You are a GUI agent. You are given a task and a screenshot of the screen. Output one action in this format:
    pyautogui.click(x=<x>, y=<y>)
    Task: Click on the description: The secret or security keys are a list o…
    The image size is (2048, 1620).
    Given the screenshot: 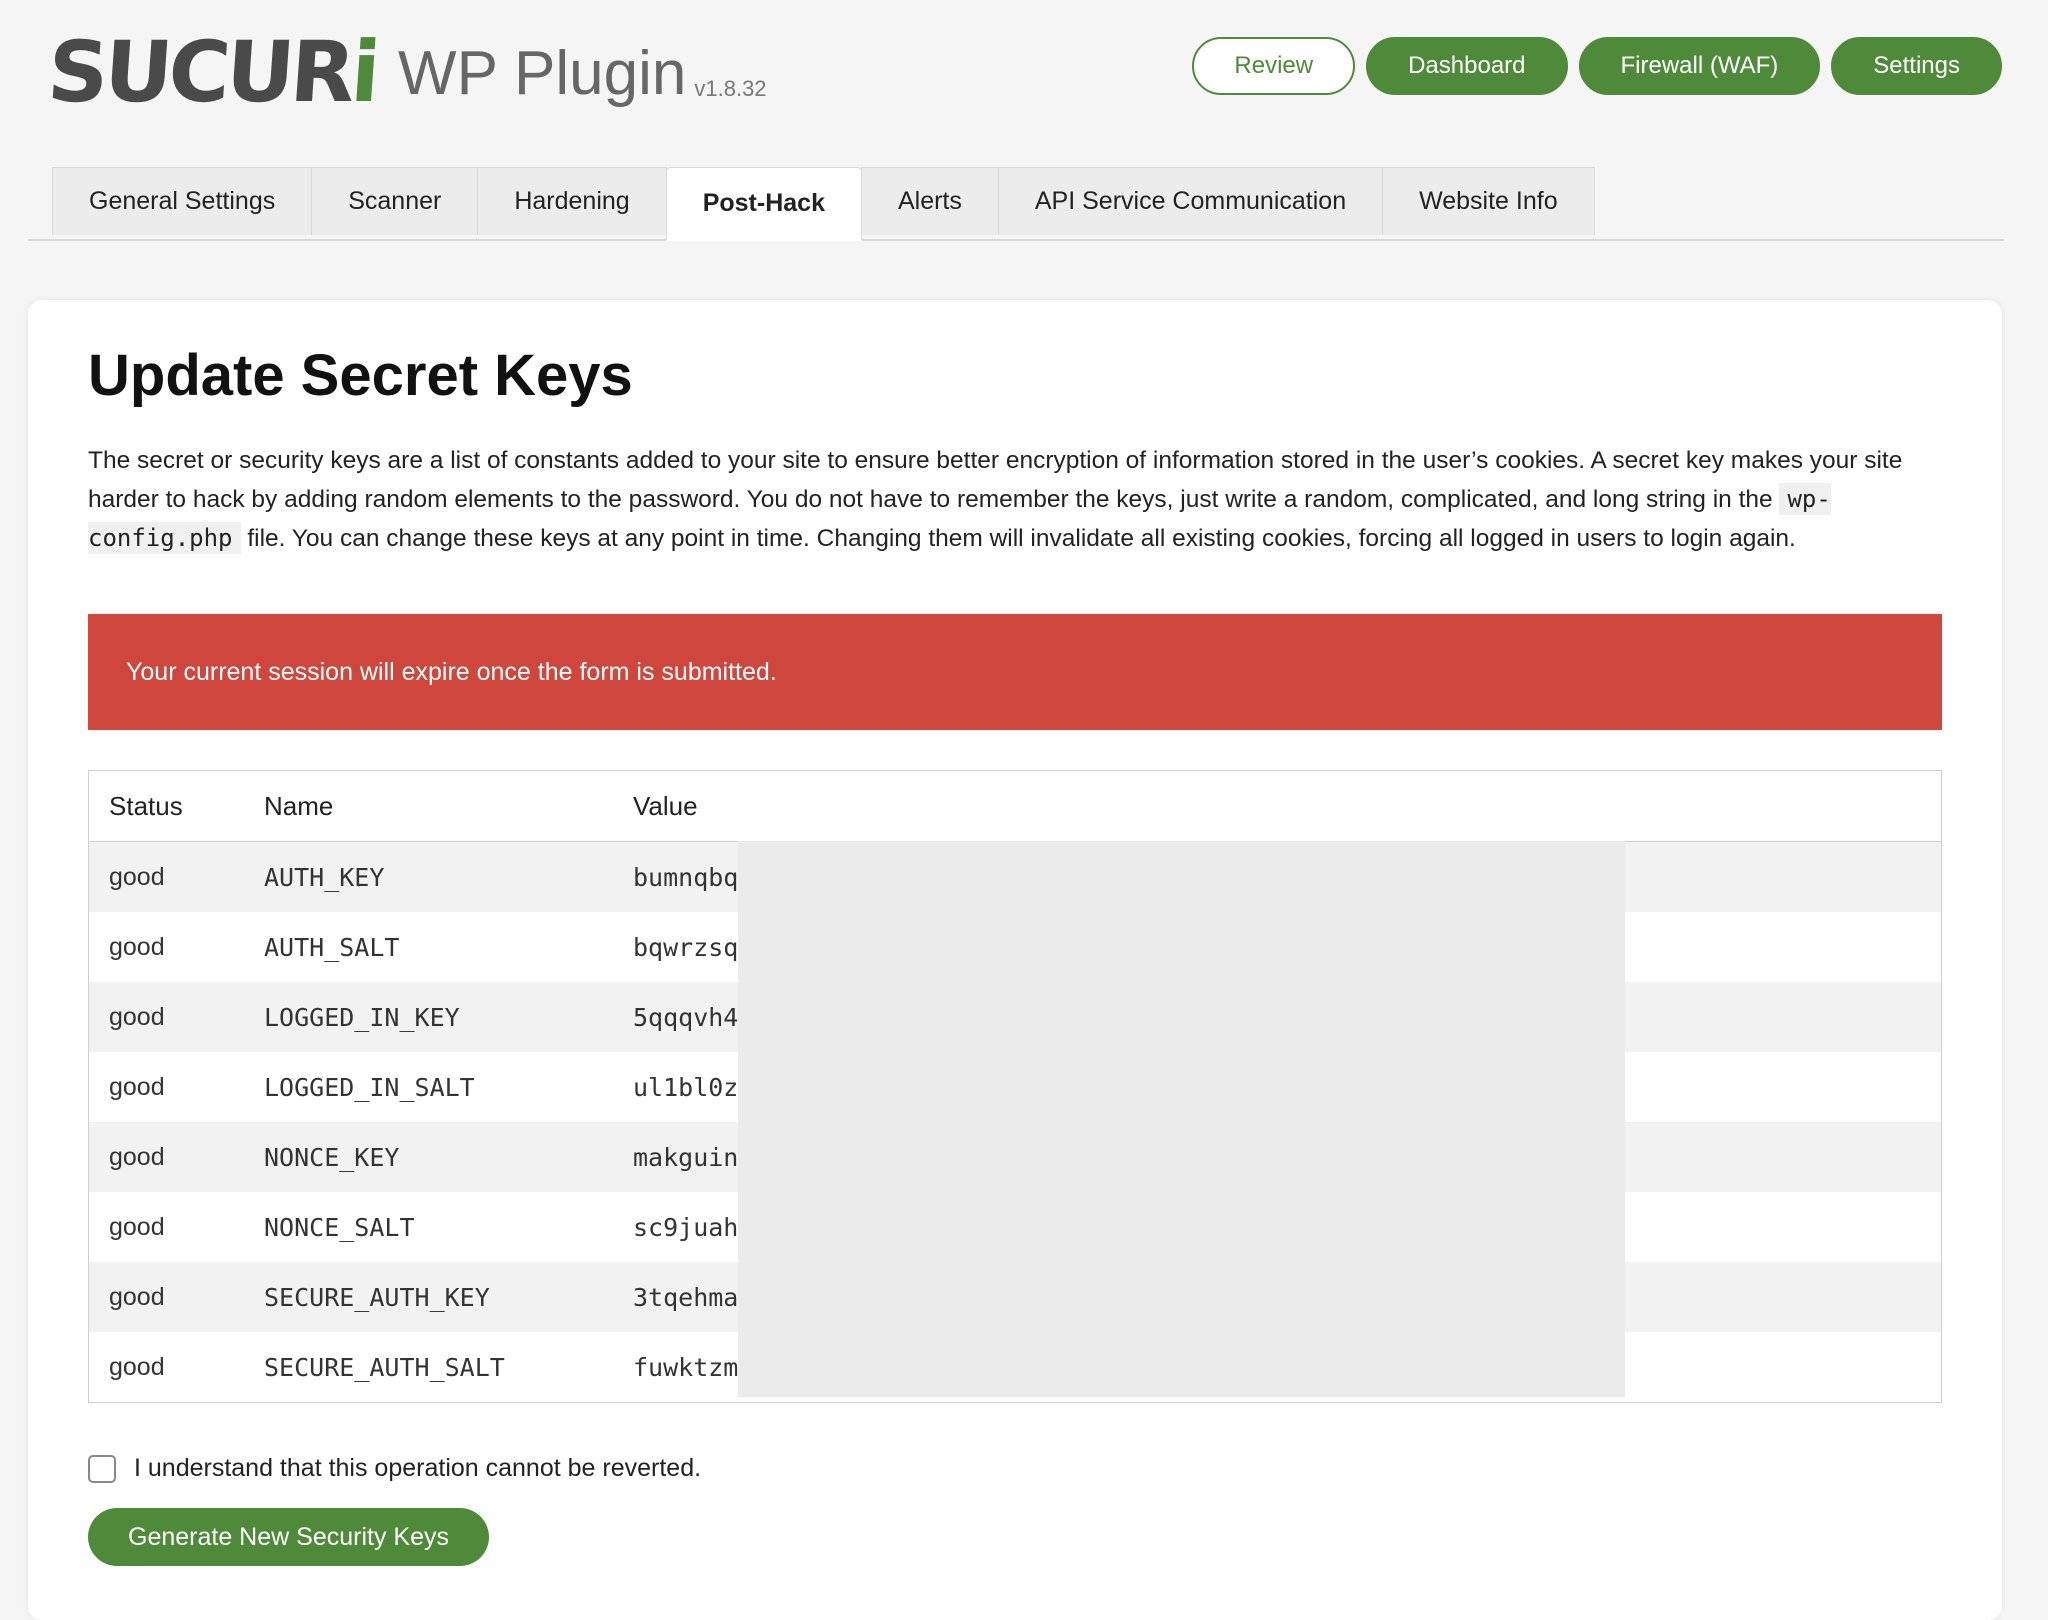 What is the action you would take?
    pyautogui.click(x=1028, y=500)
    